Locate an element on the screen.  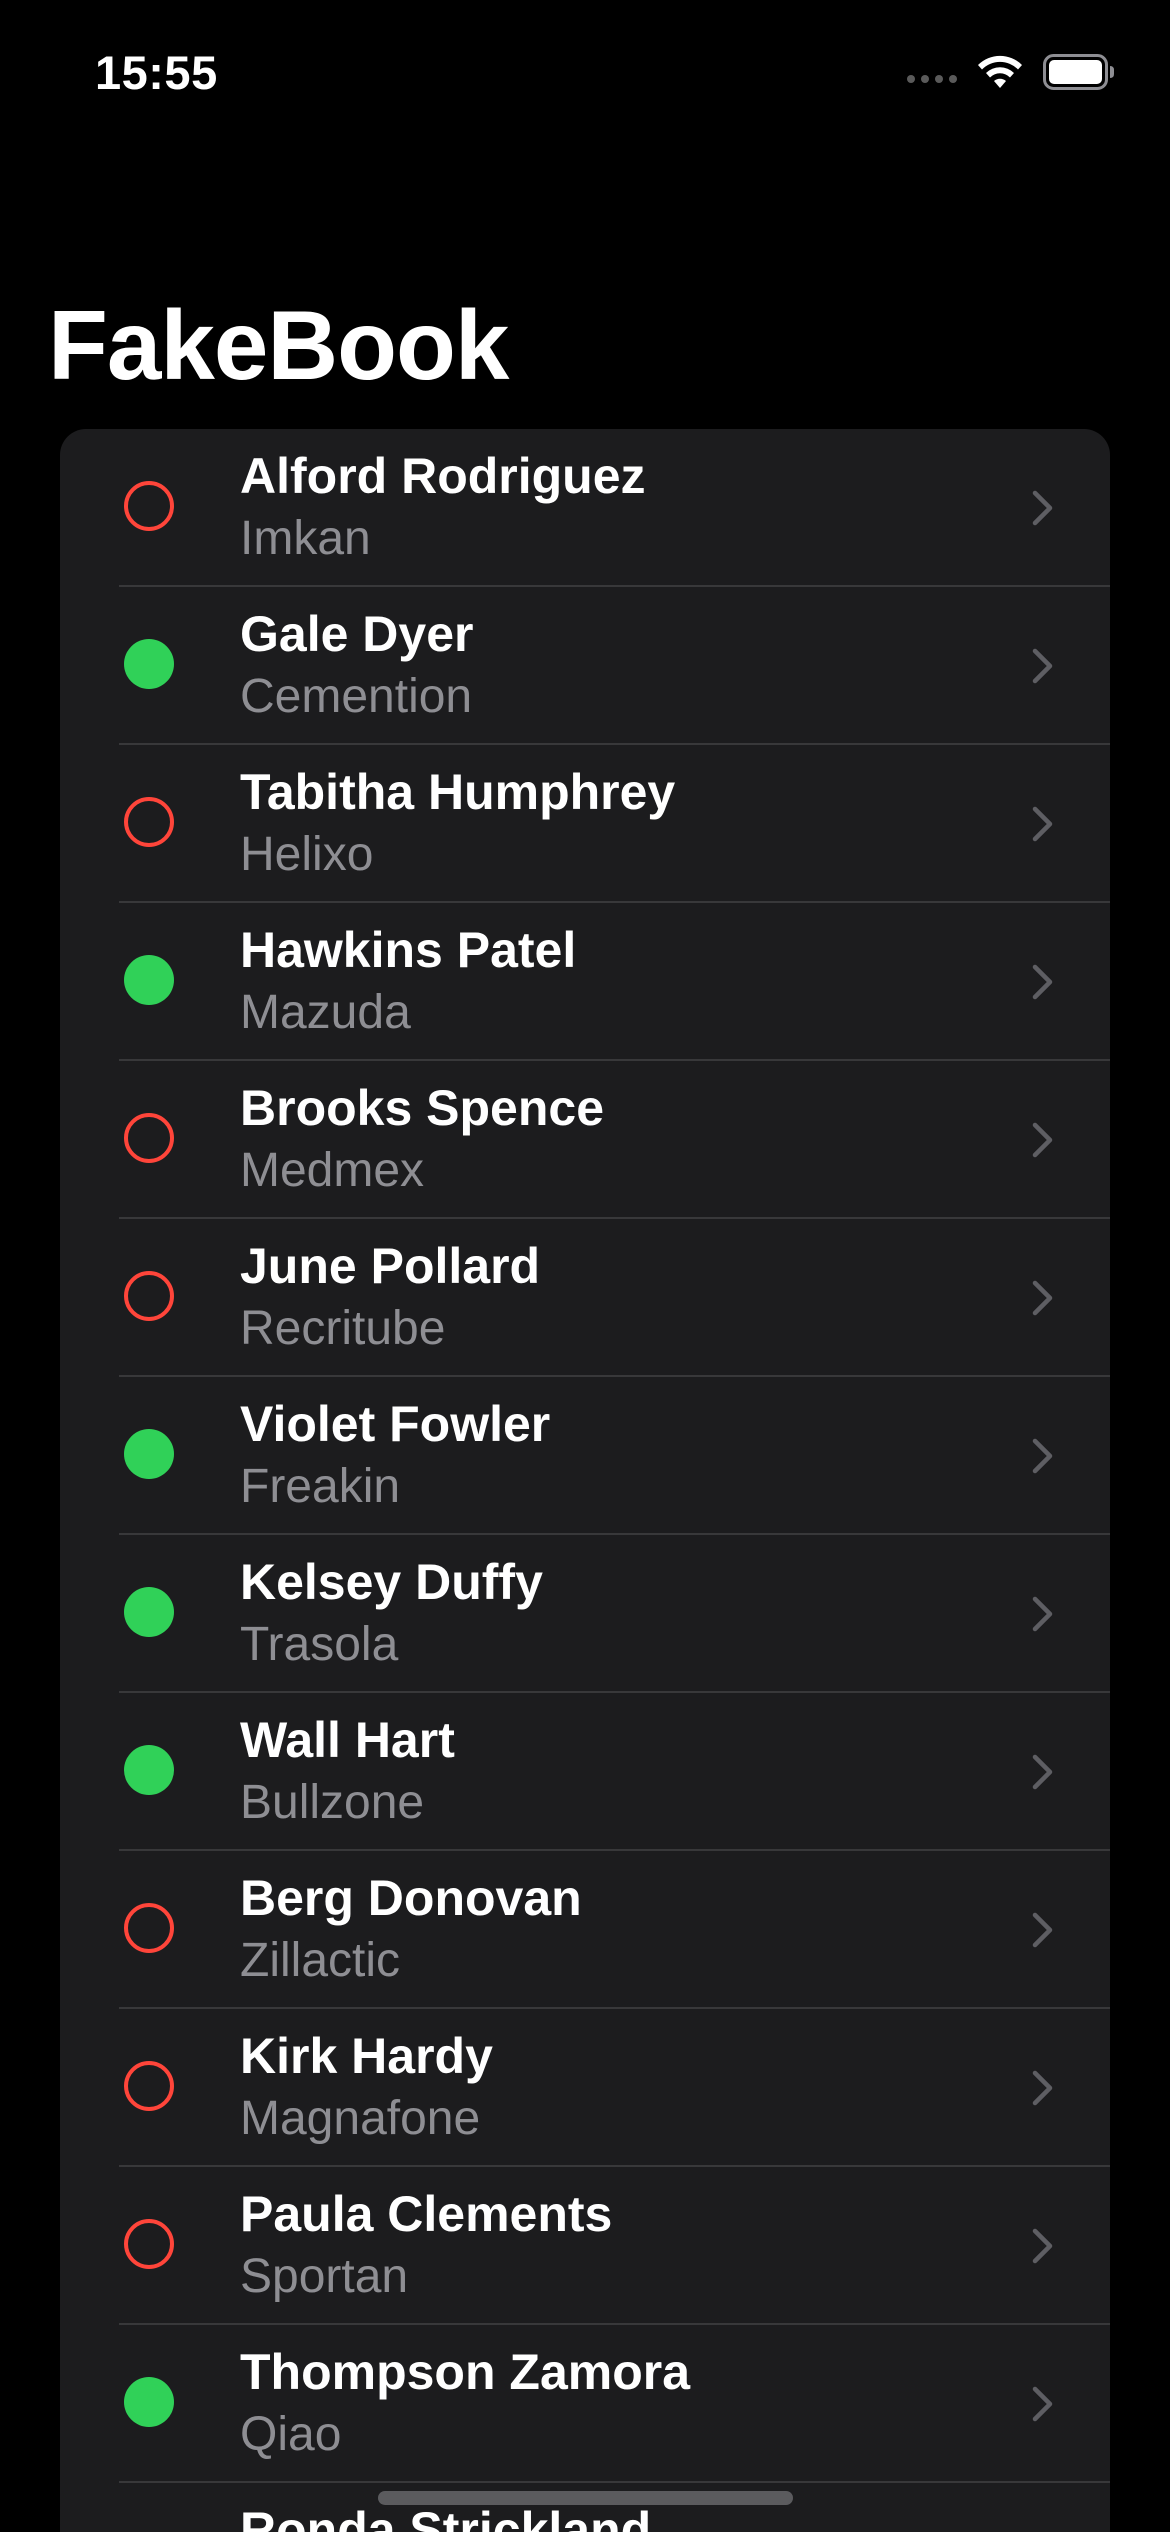
list-item: Kelsey Duffy Trasola is located at coordinates (585, 1614).